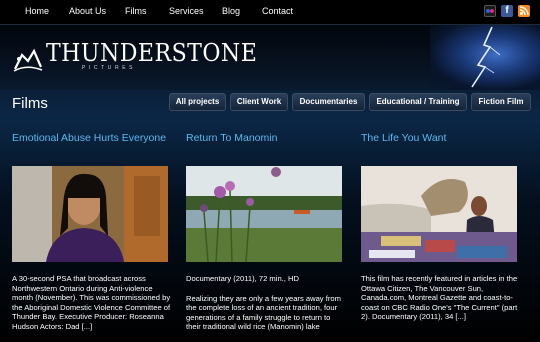 This screenshot has height=342, width=540. Describe the element at coordinates (242, 278) in the screenshot. I see `film-description-paragraph: Documentary (2011), 72 min., HD` at that location.